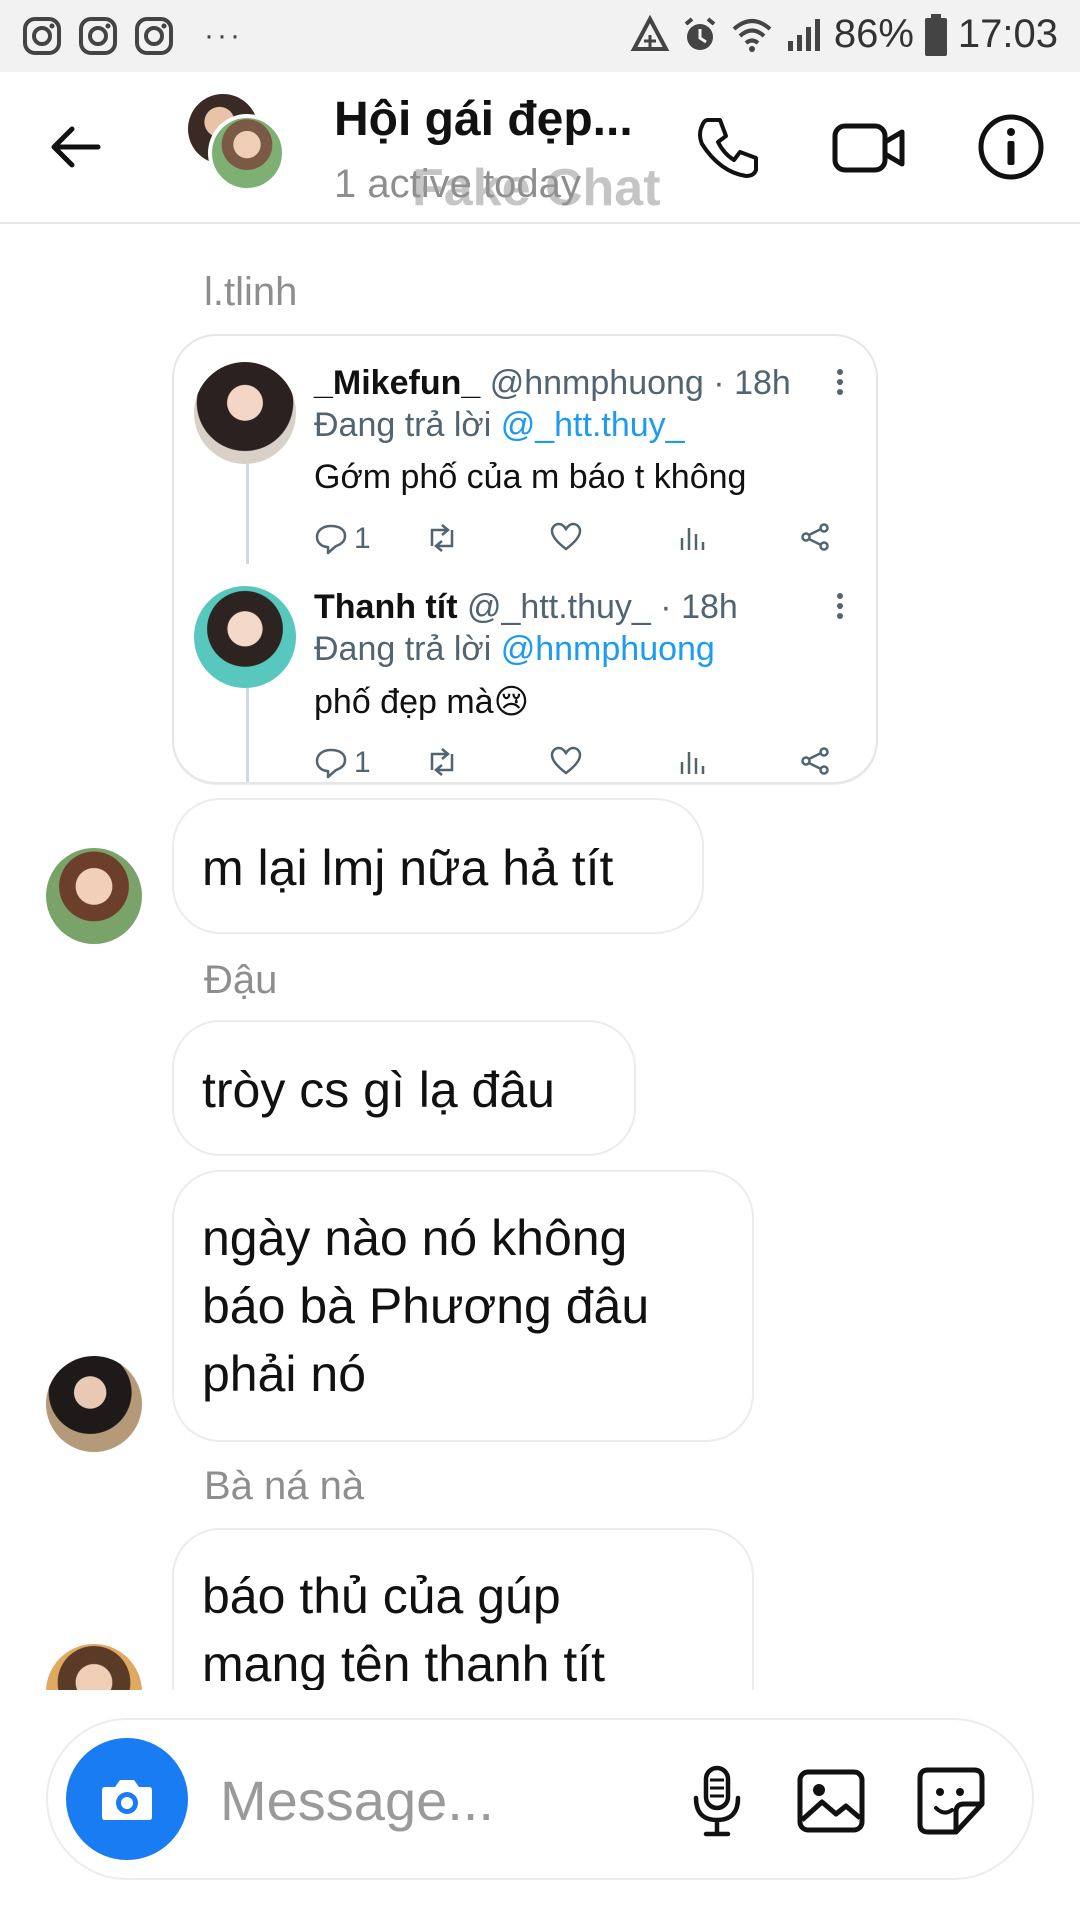 The height and width of the screenshot is (1920, 1080). I want to click on message-bubble: báo thủ của gúp mang tên thanh tít, so click(463, 1609).